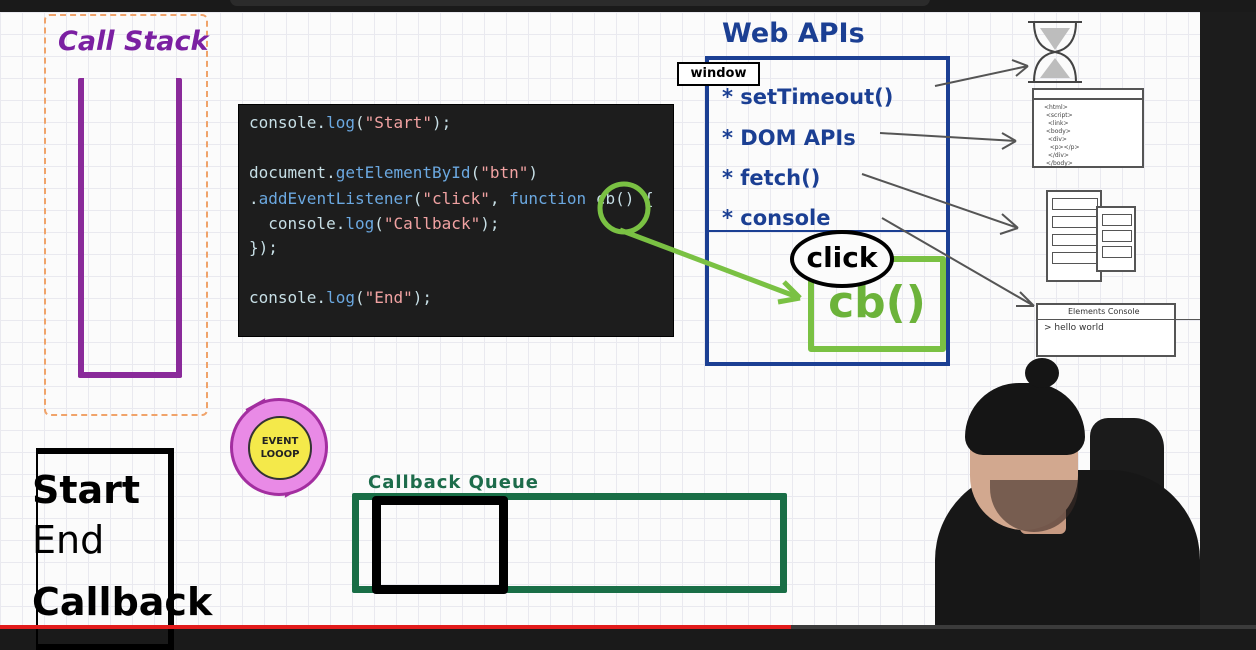  What do you see at coordinates (1042, 373) in the screenshot?
I see `presenter-hair-bun` at bounding box center [1042, 373].